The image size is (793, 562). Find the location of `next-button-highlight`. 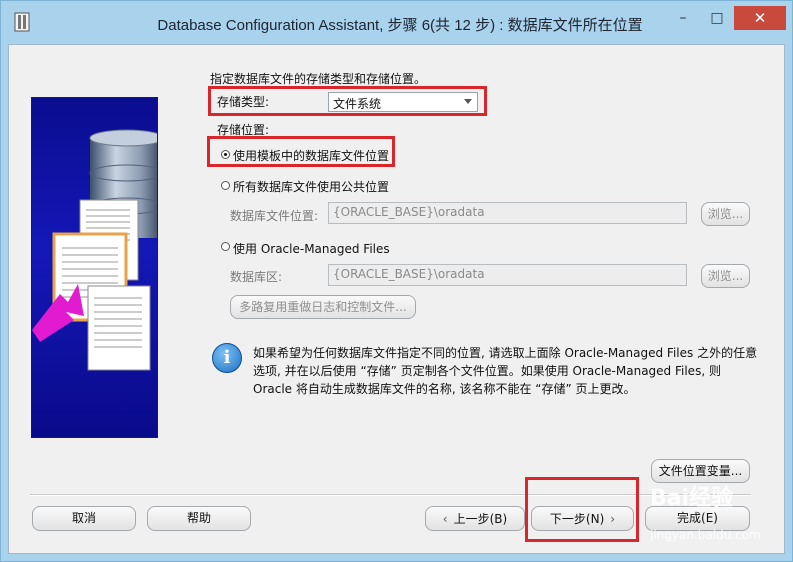

next-button-highlight is located at coordinates (582, 509).